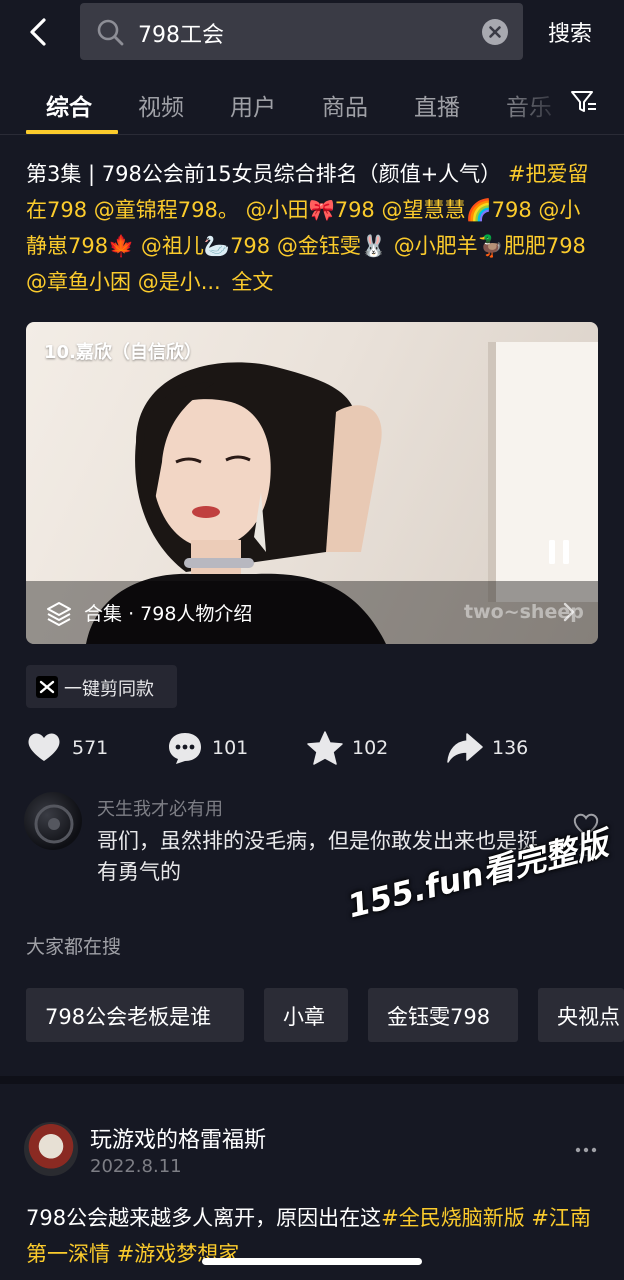  I want to click on home-indicator, so click(312, 1261).